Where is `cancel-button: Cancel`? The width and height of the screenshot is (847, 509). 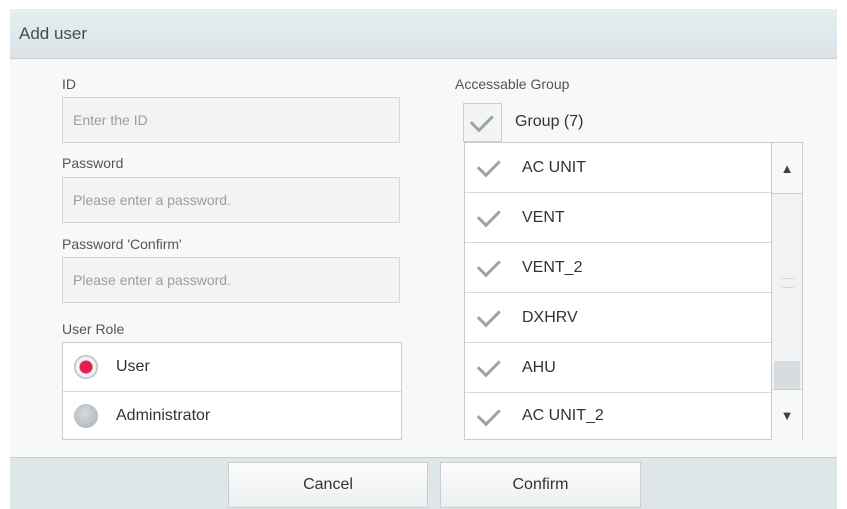 cancel-button: Cancel is located at coordinates (328, 485).